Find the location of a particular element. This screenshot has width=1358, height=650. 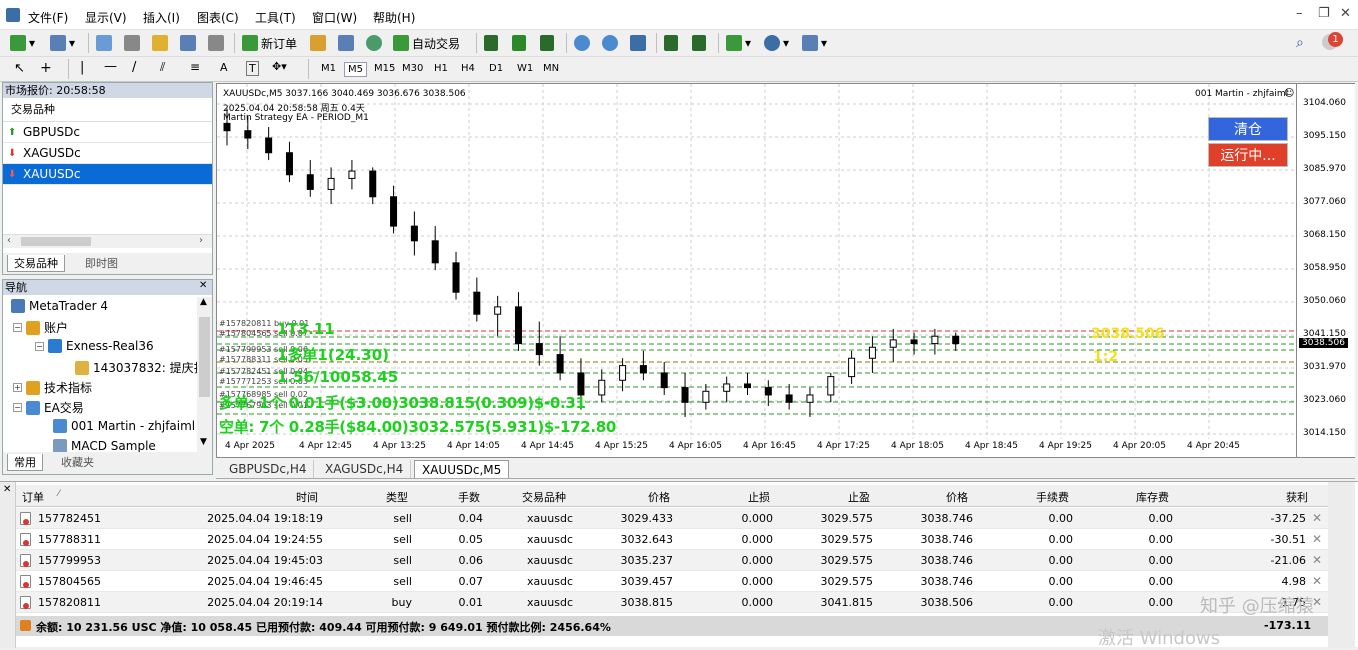

fibonacci-icon: ≡ is located at coordinates (195, 67).